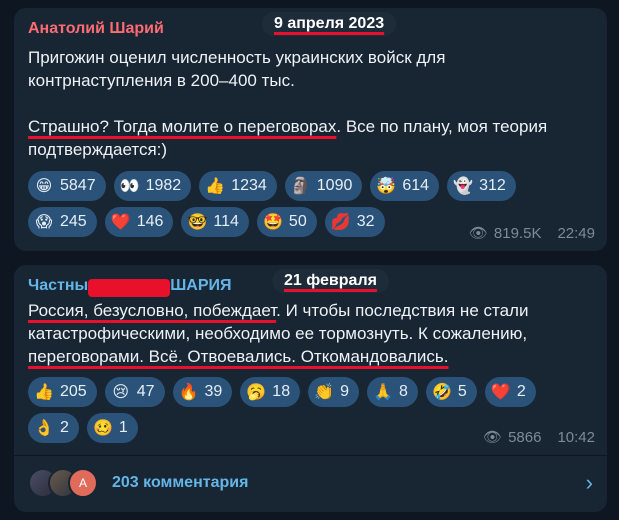  Describe the element at coordinates (226, 221) in the screenshot. I see `reaction-count: 114` at that location.